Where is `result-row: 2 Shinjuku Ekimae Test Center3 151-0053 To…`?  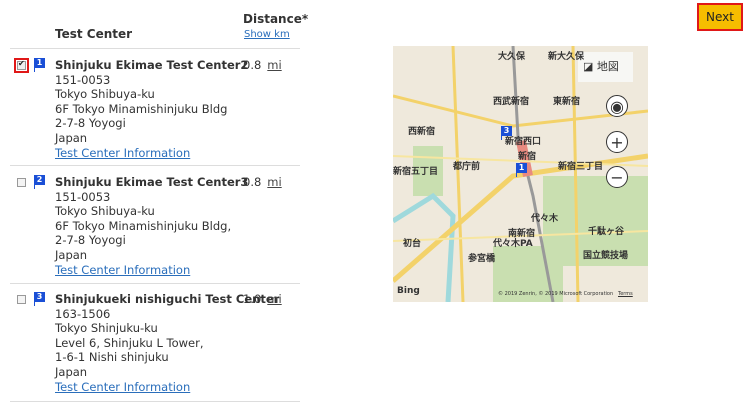 result-row: 2 Shinjuku Ekimae Test Center3 151-0053 To… is located at coordinates (150, 232).